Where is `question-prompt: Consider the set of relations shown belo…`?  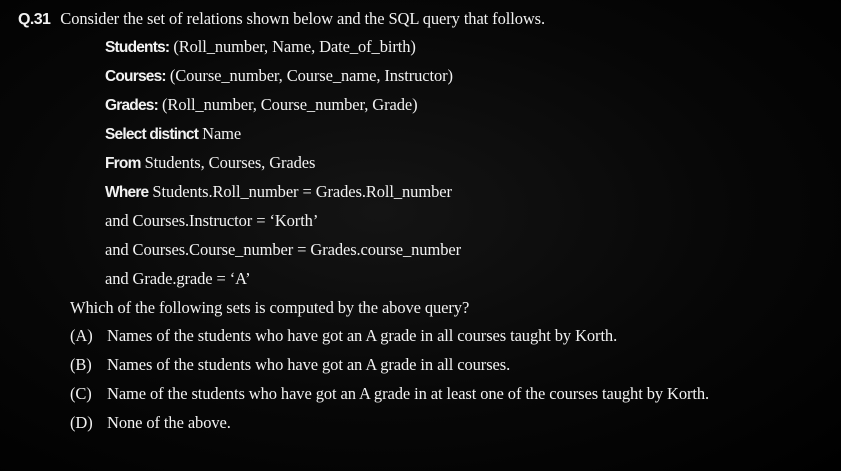 question-prompt: Consider the set of relations shown belo… is located at coordinates (303, 18).